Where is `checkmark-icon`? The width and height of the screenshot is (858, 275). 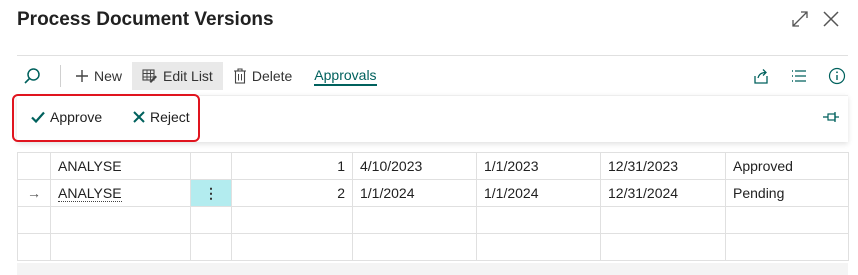 checkmark-icon is located at coordinates (38, 117).